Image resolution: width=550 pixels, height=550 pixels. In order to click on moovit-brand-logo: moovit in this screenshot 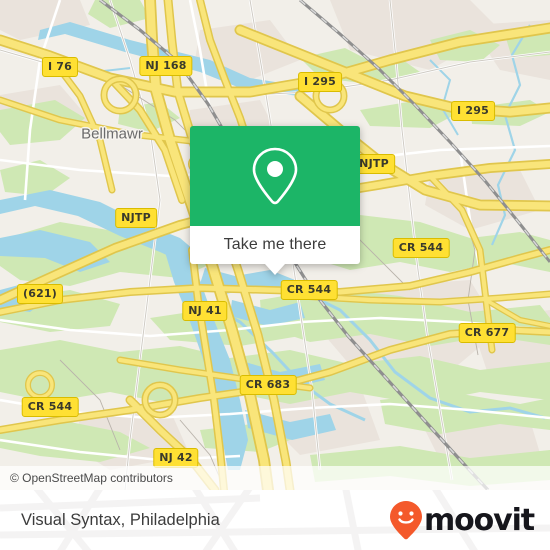, I will do `click(469, 520)`.